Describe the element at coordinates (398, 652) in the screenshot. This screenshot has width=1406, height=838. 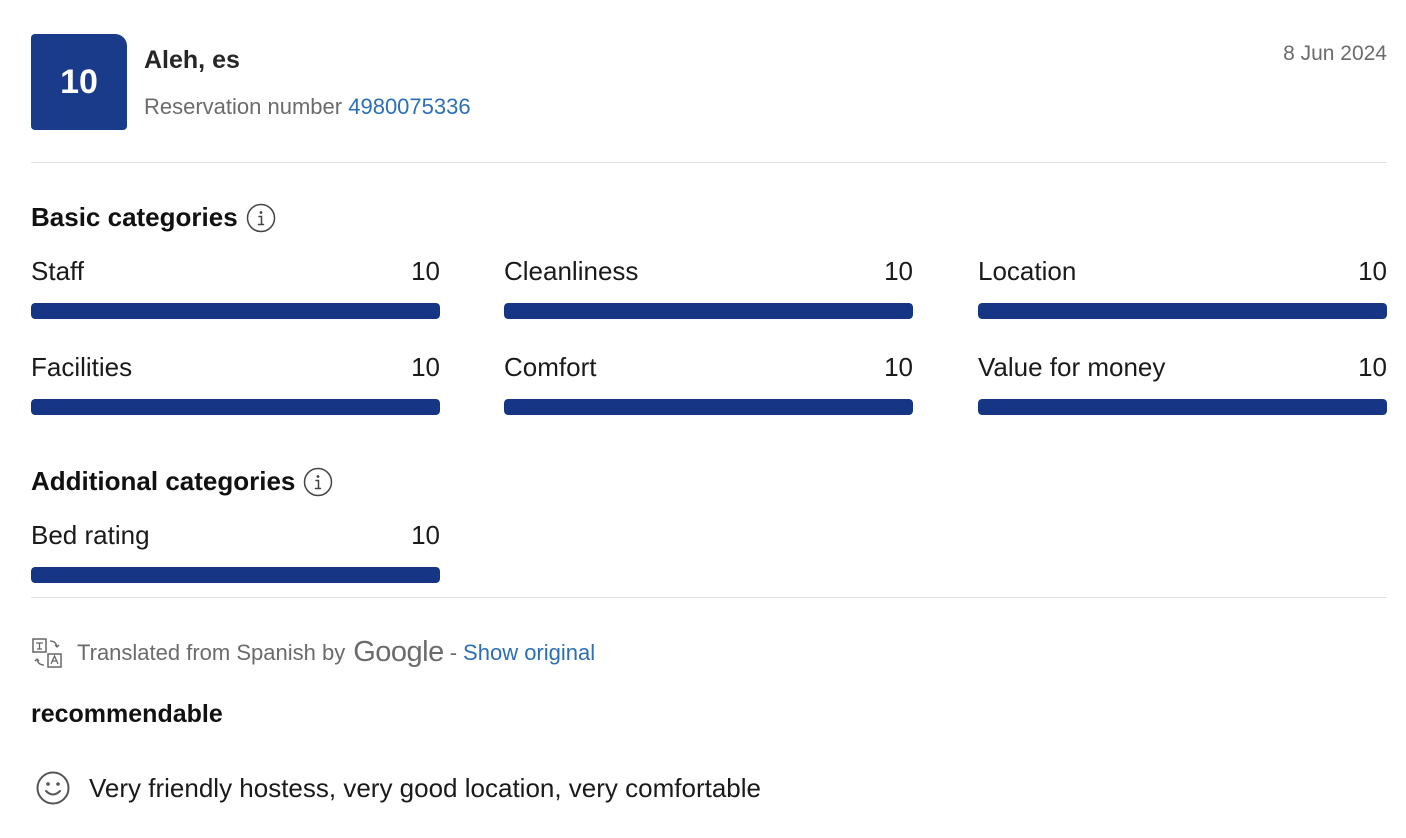
I see `google-logo: Google` at that location.